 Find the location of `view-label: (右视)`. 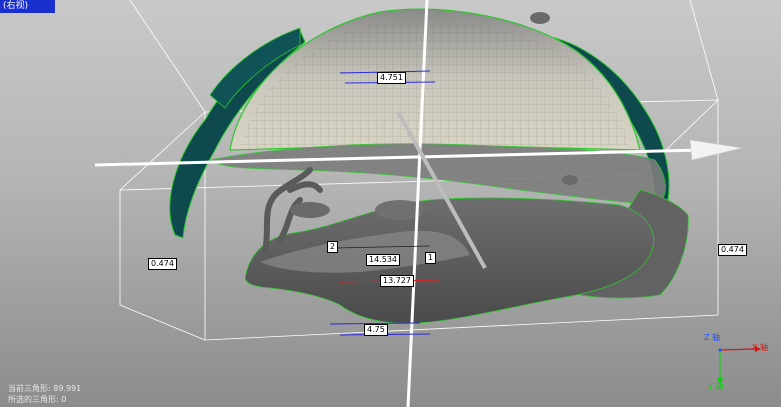

view-label: (右视) is located at coordinates (27, 6).